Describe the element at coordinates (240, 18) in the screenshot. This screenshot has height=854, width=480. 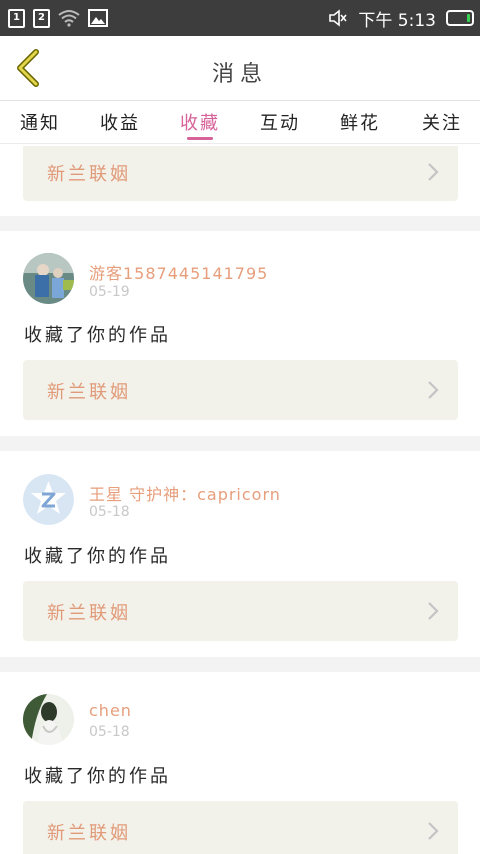
I see `status-bar: 1 2 下午 5:13` at that location.